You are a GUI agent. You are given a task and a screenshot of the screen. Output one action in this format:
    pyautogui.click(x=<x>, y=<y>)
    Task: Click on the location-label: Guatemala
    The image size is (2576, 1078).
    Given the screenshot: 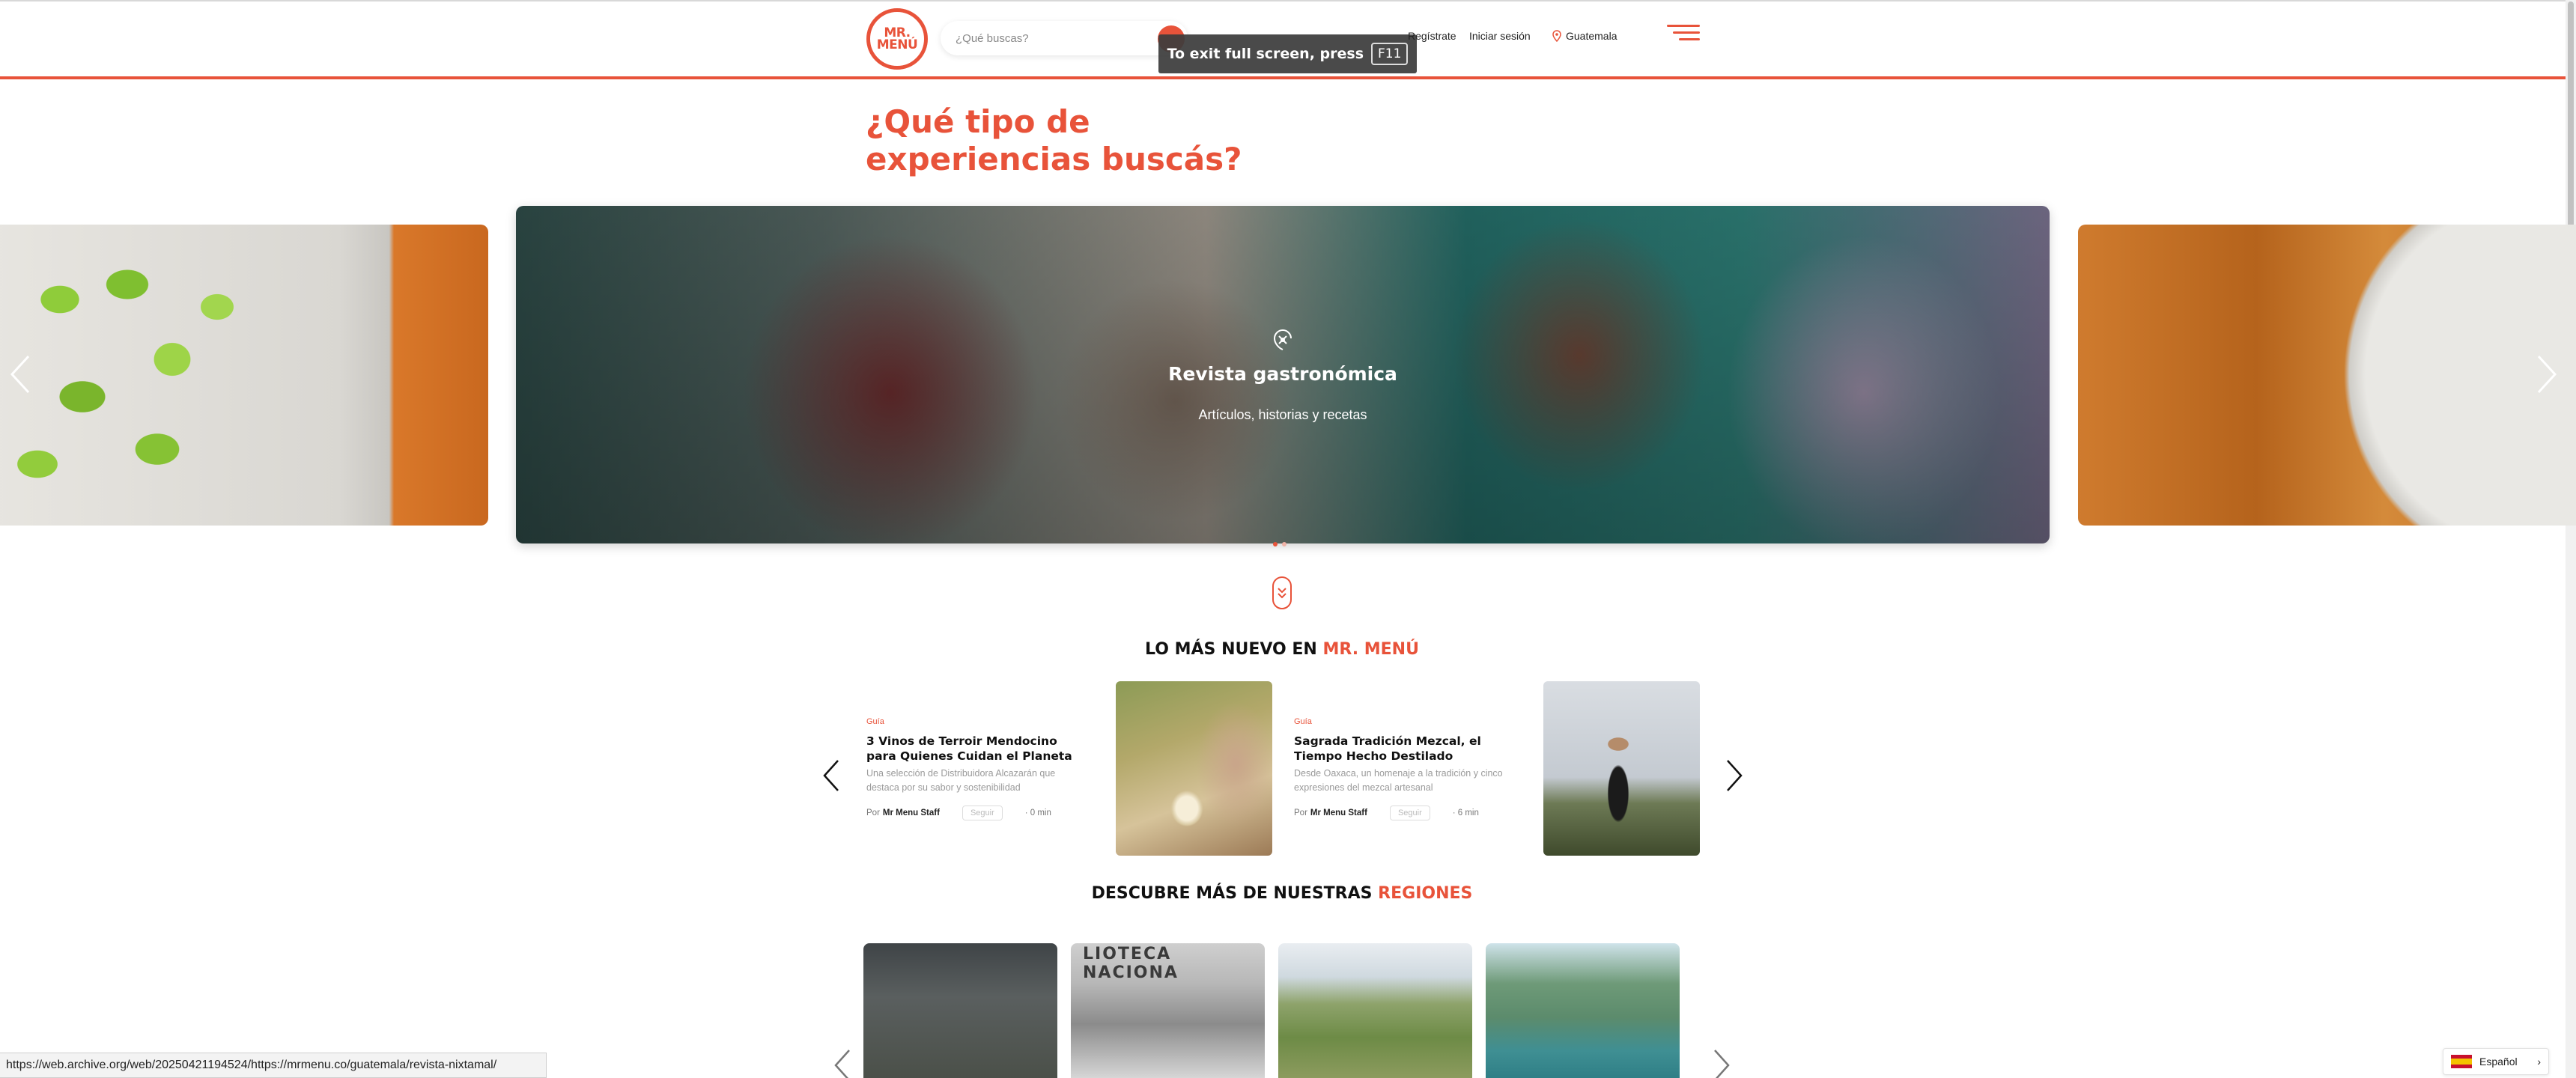 What is the action you would take?
    pyautogui.click(x=1591, y=36)
    